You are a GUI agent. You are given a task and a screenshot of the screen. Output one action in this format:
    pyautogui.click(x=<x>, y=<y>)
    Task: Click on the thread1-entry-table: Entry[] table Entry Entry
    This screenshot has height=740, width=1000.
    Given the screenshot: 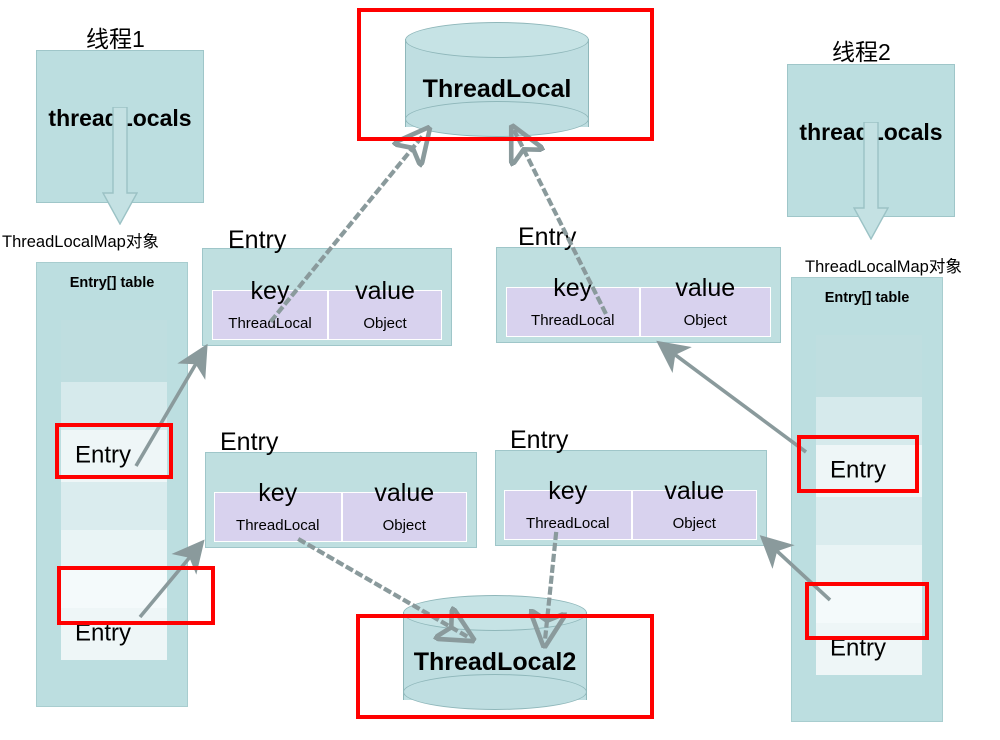 What is the action you would take?
    pyautogui.click(x=112, y=484)
    